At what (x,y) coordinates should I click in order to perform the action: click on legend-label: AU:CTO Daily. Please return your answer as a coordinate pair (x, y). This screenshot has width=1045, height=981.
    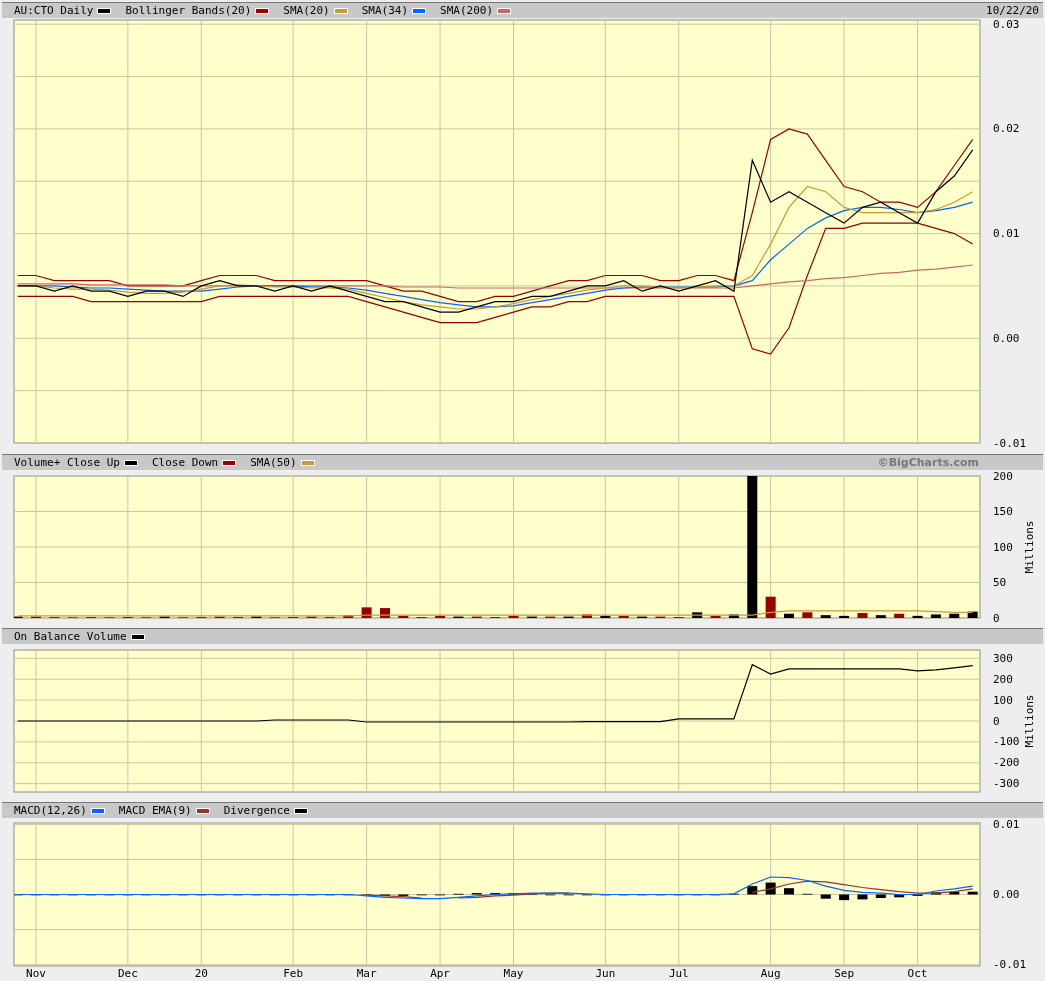
    Looking at the image, I should click on (54, 10).